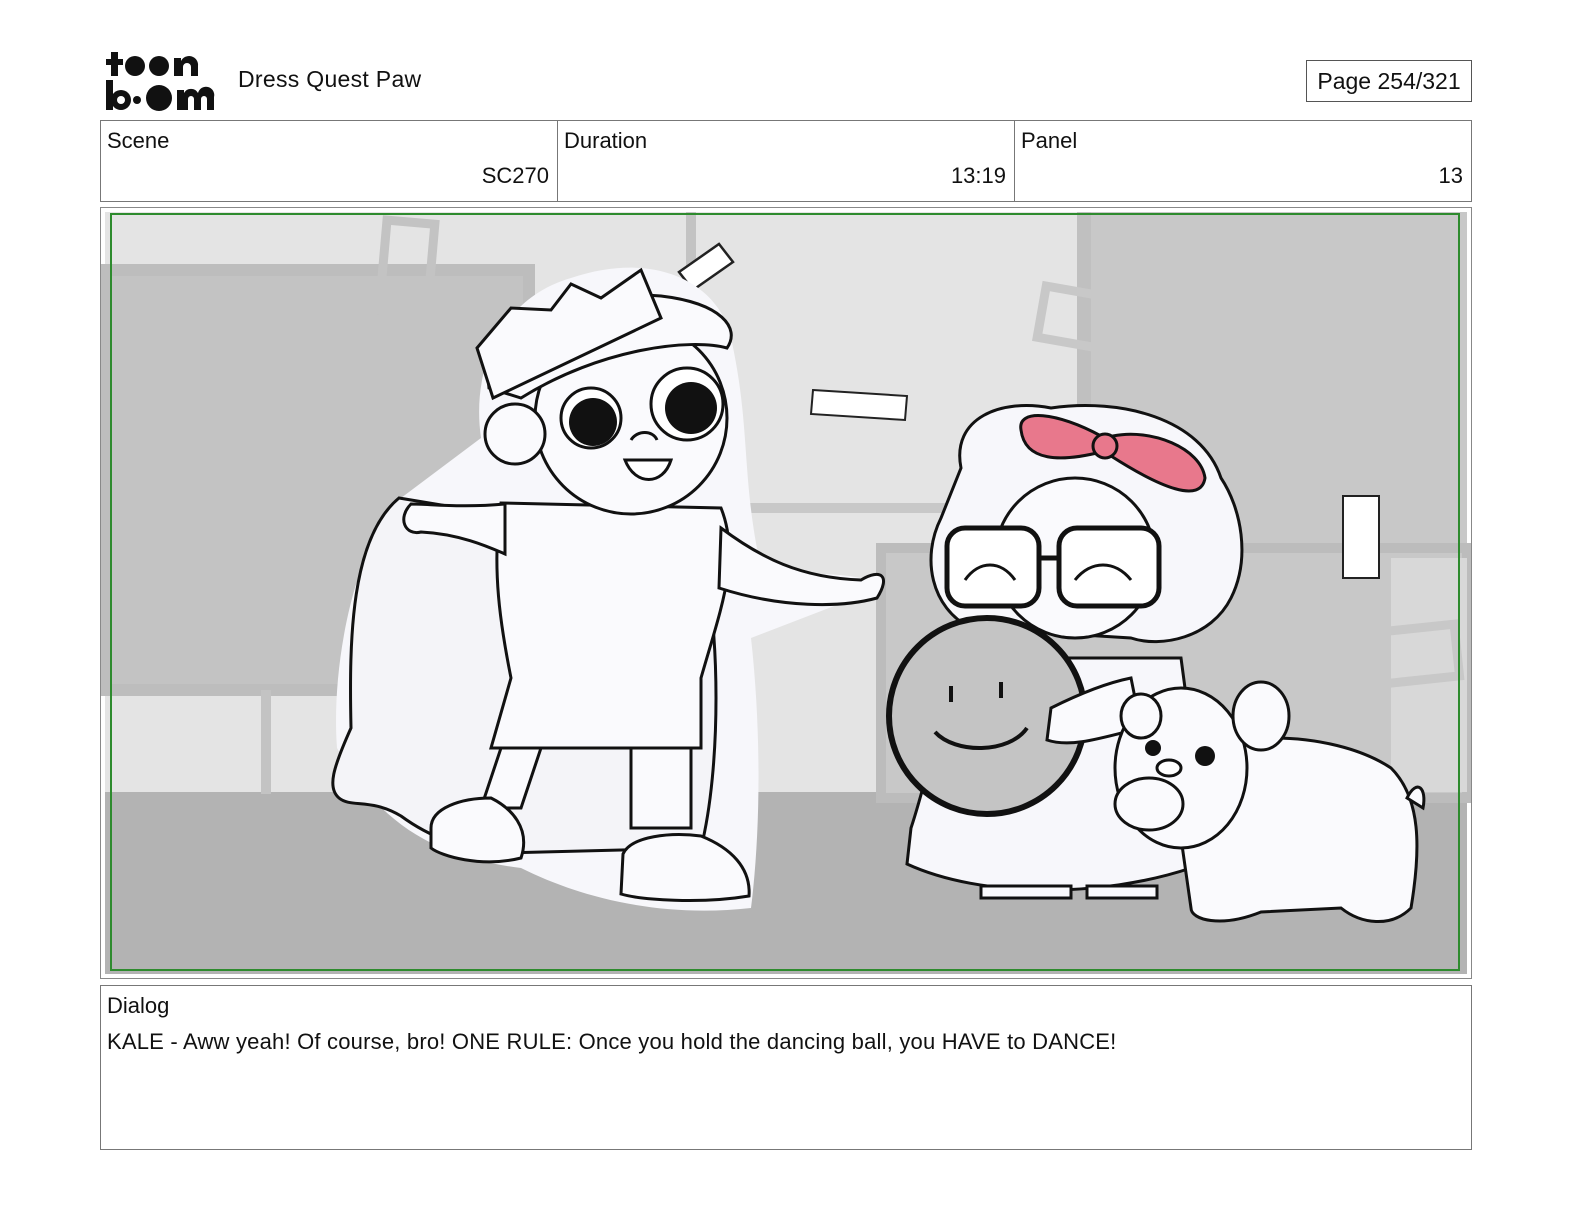 Image resolution: width=1584 pixels, height=1224 pixels. What do you see at coordinates (606, 140) in the screenshot?
I see `duration-label: Duration` at bounding box center [606, 140].